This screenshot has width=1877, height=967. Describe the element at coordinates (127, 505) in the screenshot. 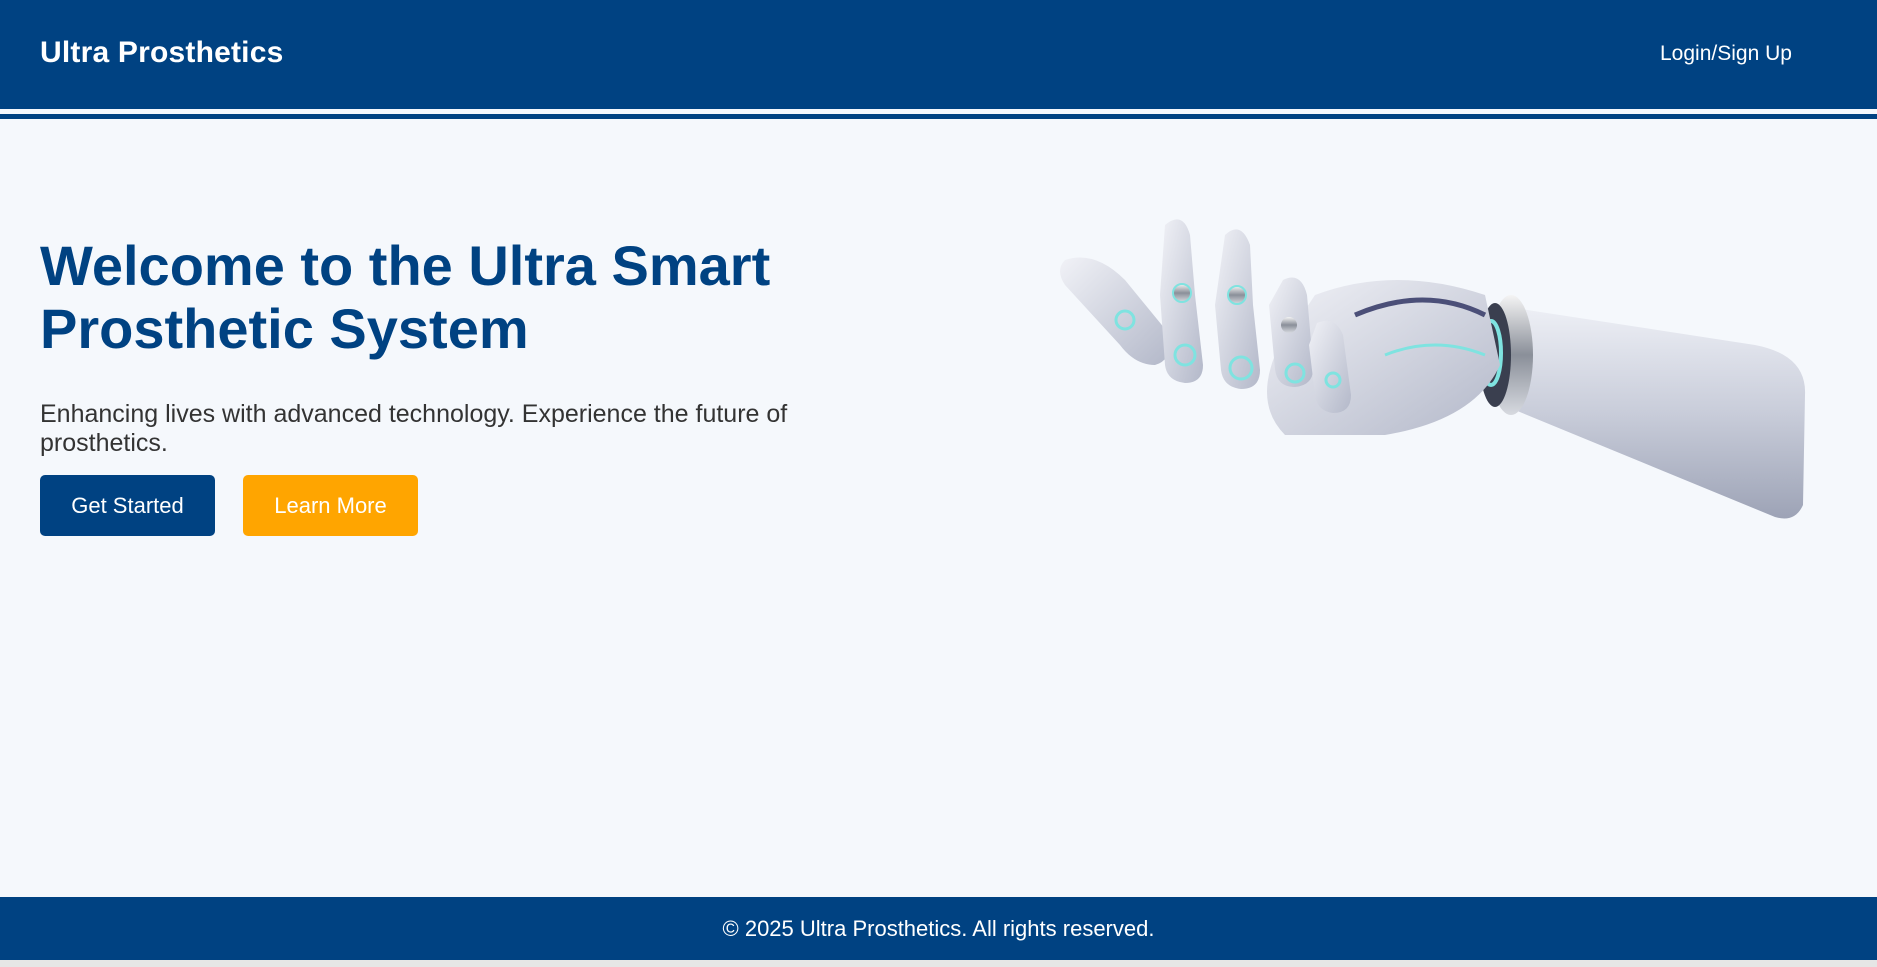

I see `get-started-button: Get Started` at that location.